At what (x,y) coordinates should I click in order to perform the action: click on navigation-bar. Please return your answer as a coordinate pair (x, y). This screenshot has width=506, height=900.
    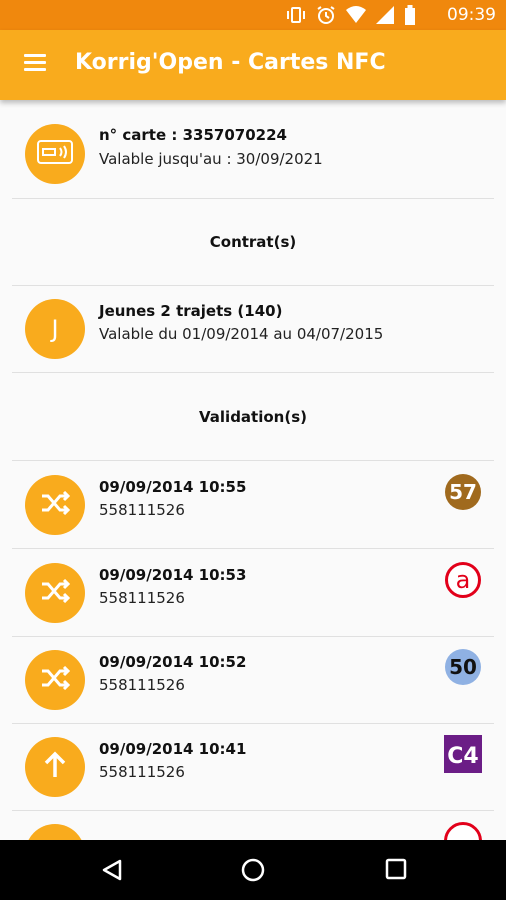
    Looking at the image, I should click on (253, 870).